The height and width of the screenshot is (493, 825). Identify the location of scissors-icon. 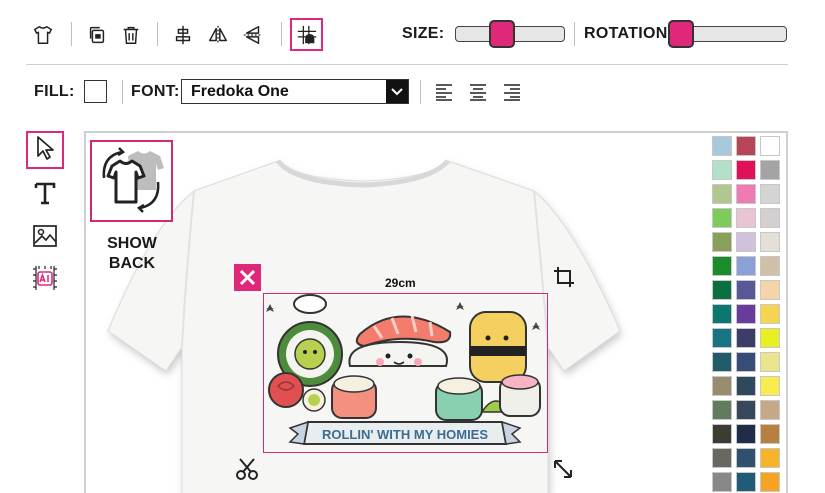
(247, 471).